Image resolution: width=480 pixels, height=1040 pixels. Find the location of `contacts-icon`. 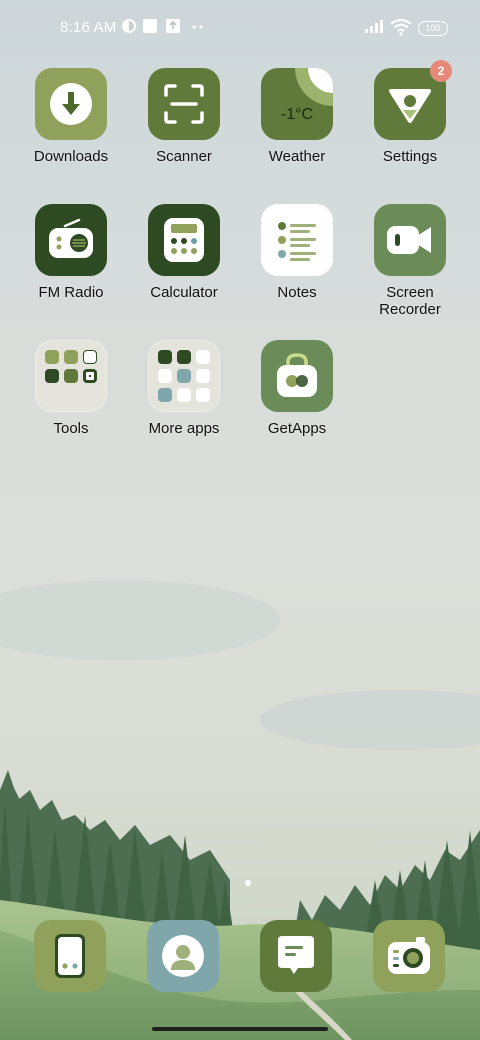

contacts-icon is located at coordinates (183, 956).